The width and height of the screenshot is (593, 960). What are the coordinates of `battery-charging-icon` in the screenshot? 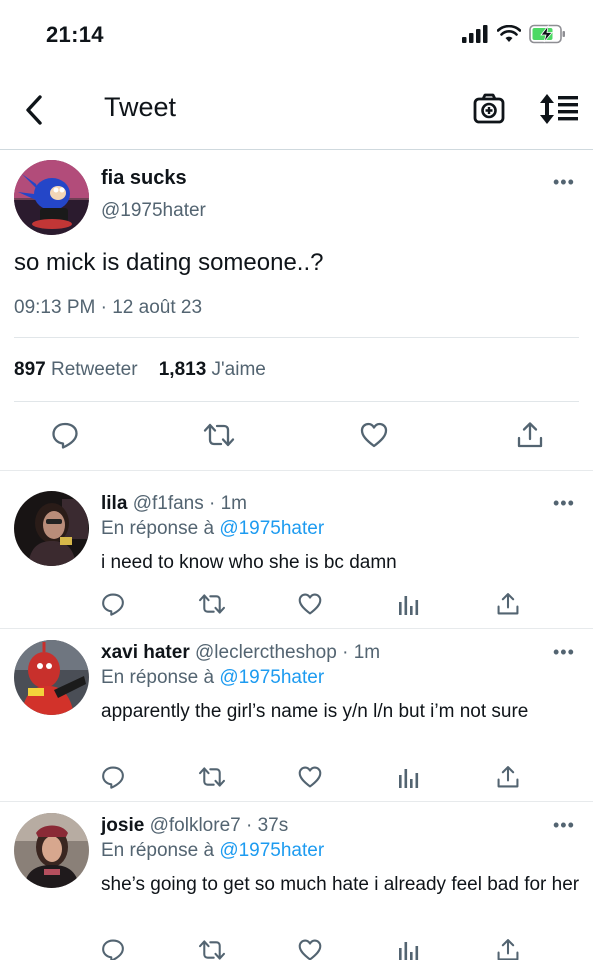 It's located at (547, 34).